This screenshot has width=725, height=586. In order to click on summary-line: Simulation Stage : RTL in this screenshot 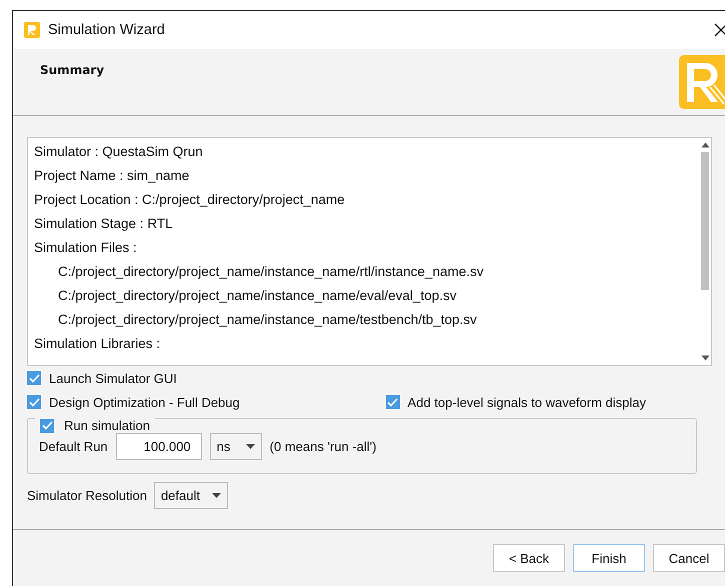, I will do `click(103, 223)`.